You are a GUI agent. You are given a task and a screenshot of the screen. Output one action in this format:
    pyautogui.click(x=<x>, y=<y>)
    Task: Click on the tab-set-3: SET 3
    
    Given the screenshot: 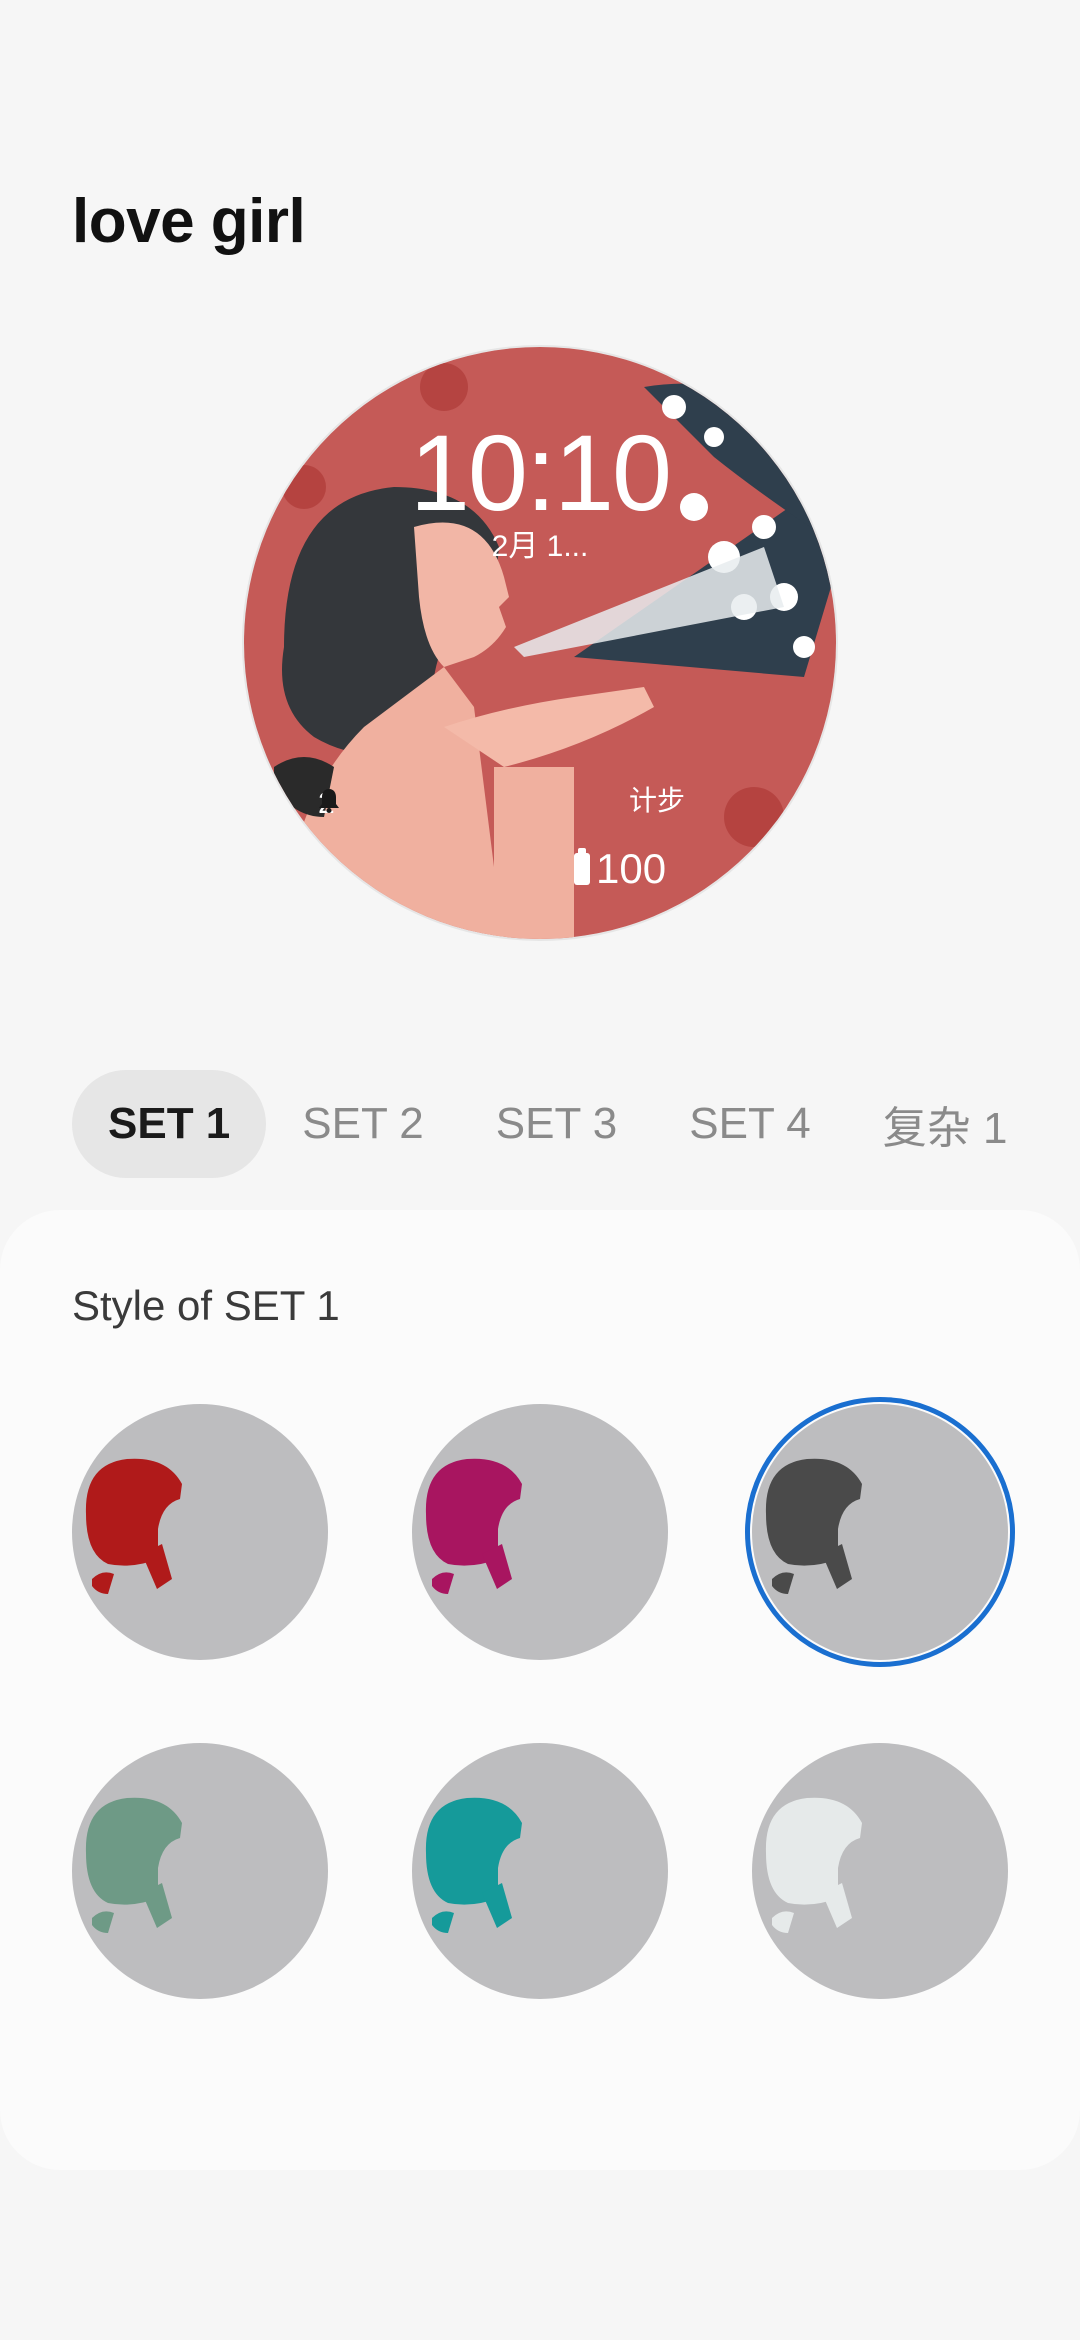 What is the action you would take?
    pyautogui.click(x=556, y=1124)
    